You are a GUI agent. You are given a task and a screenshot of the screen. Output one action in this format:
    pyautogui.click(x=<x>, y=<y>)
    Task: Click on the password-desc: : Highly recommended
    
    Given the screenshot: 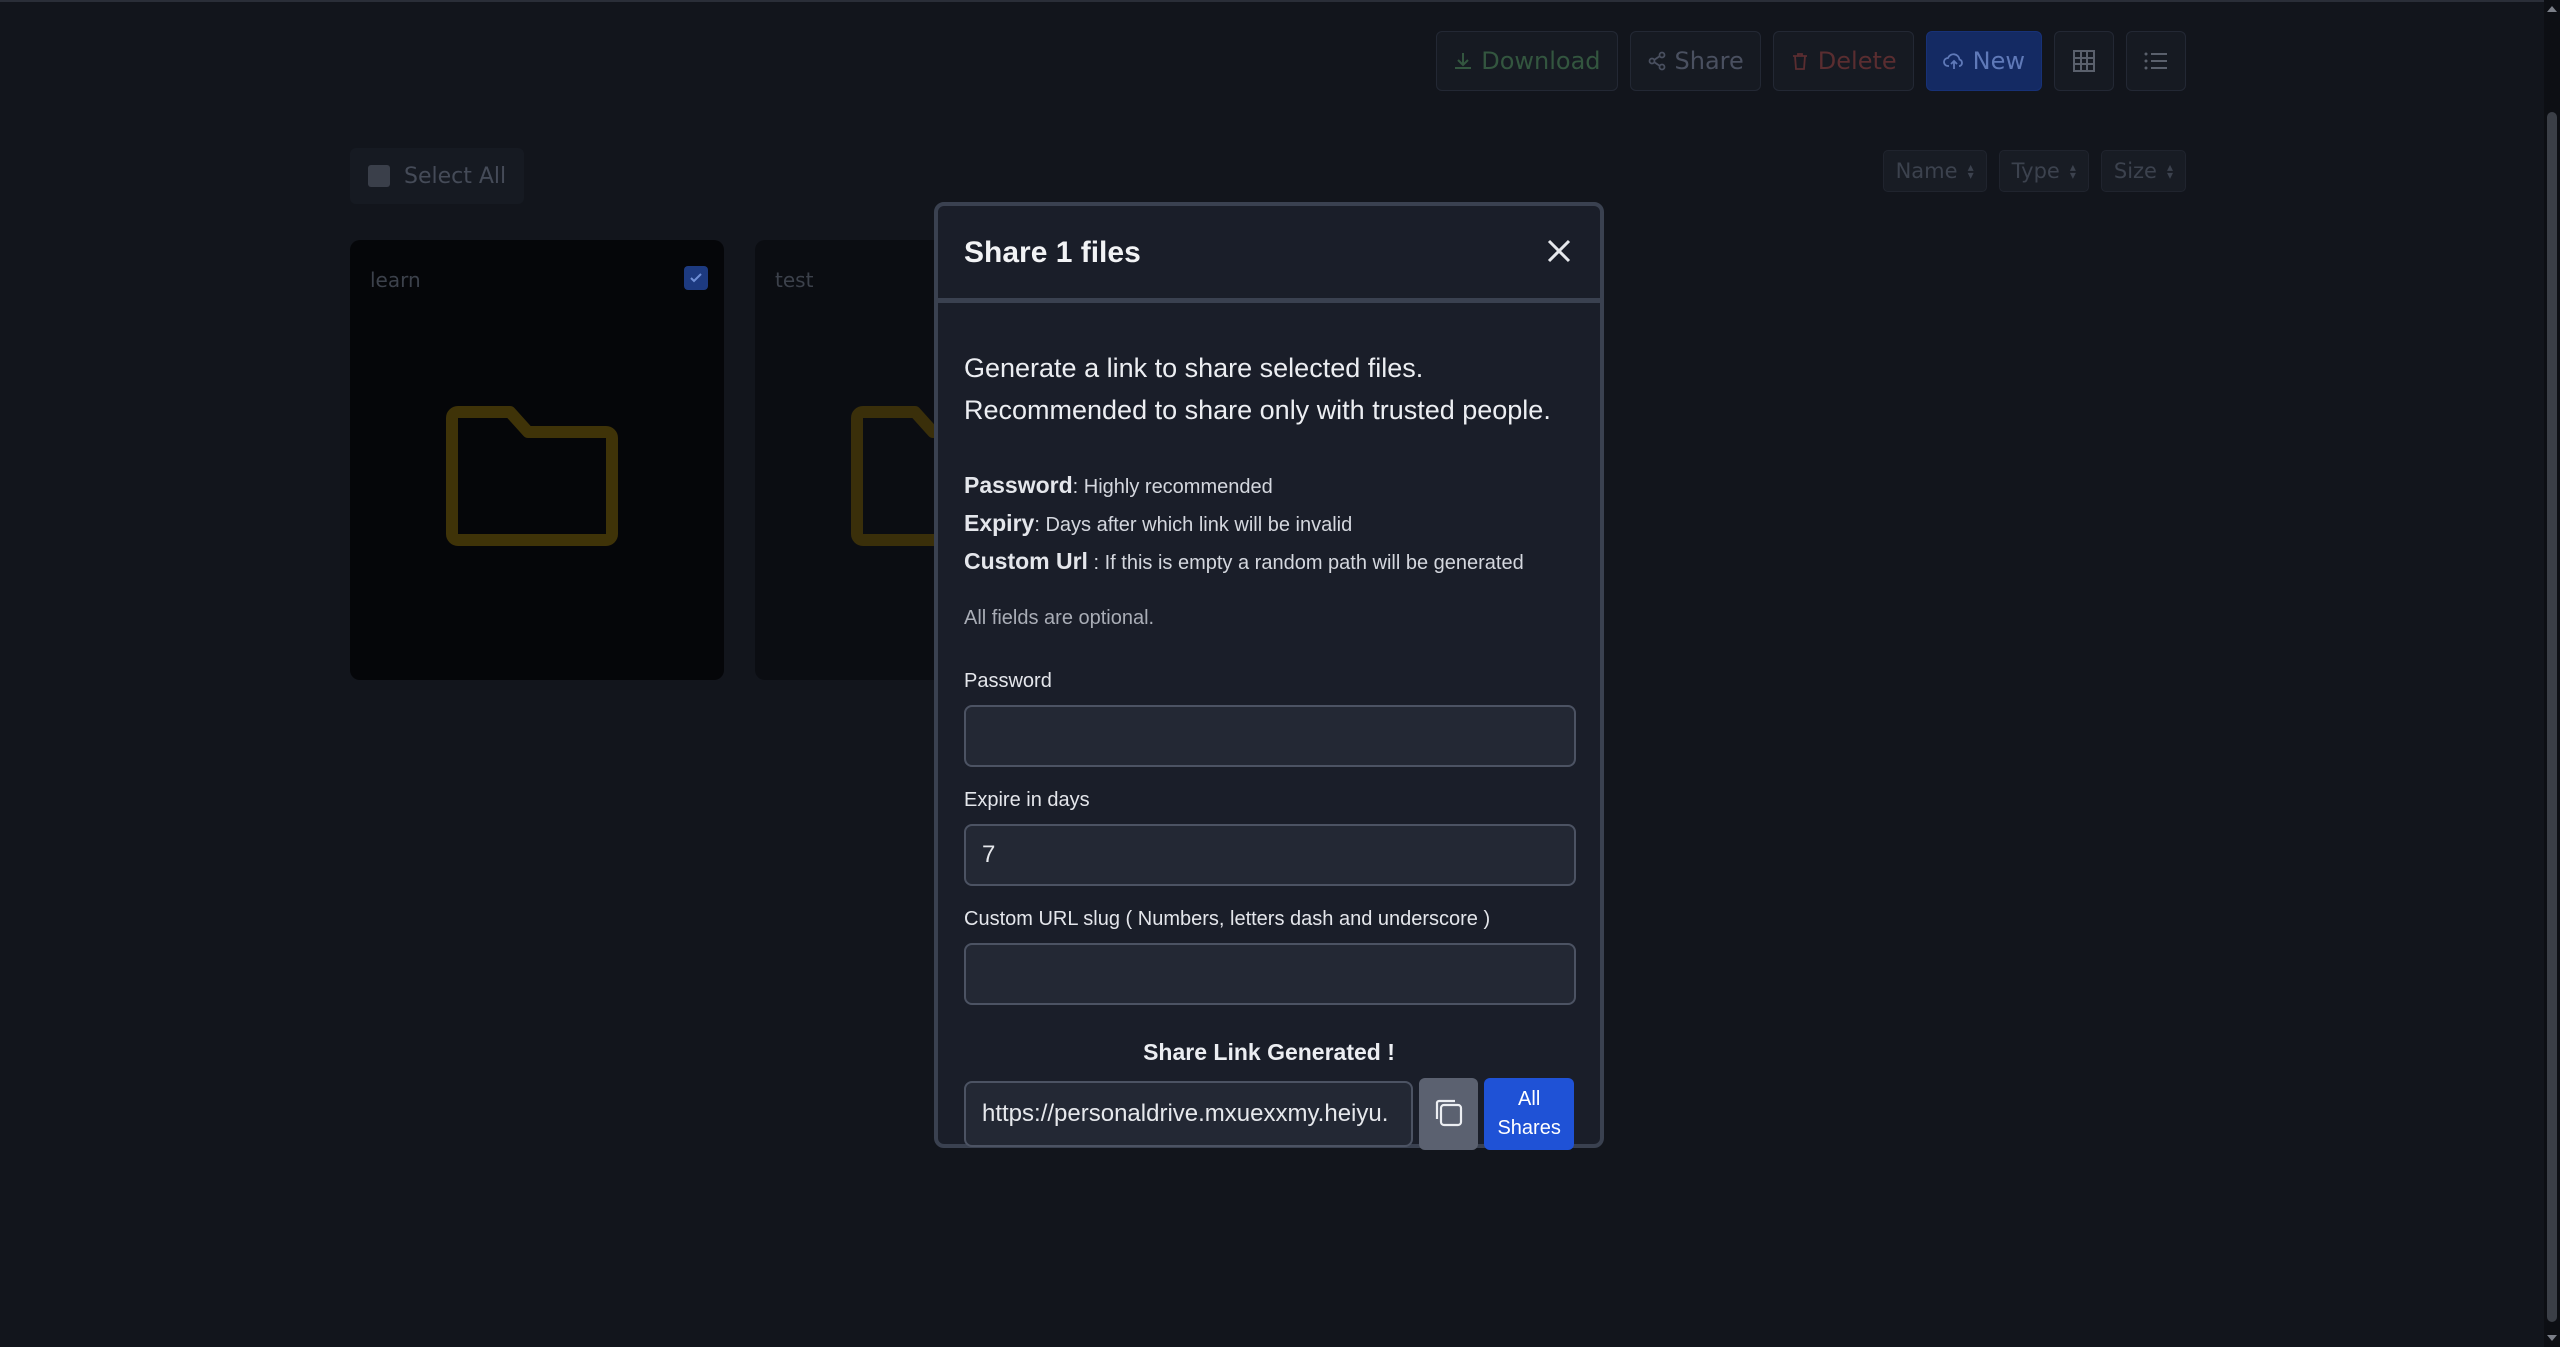 What is the action you would take?
    pyautogui.click(x=1172, y=487)
    